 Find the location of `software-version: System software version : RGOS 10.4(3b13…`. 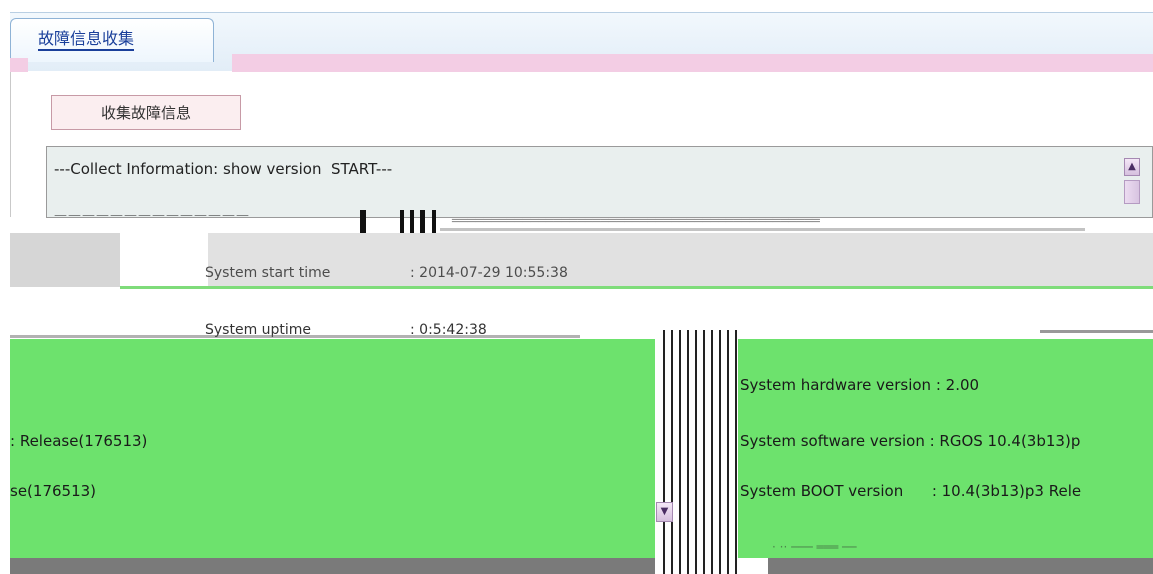

software-version: System software version : RGOS 10.4(3b13… is located at coordinates (910, 441).